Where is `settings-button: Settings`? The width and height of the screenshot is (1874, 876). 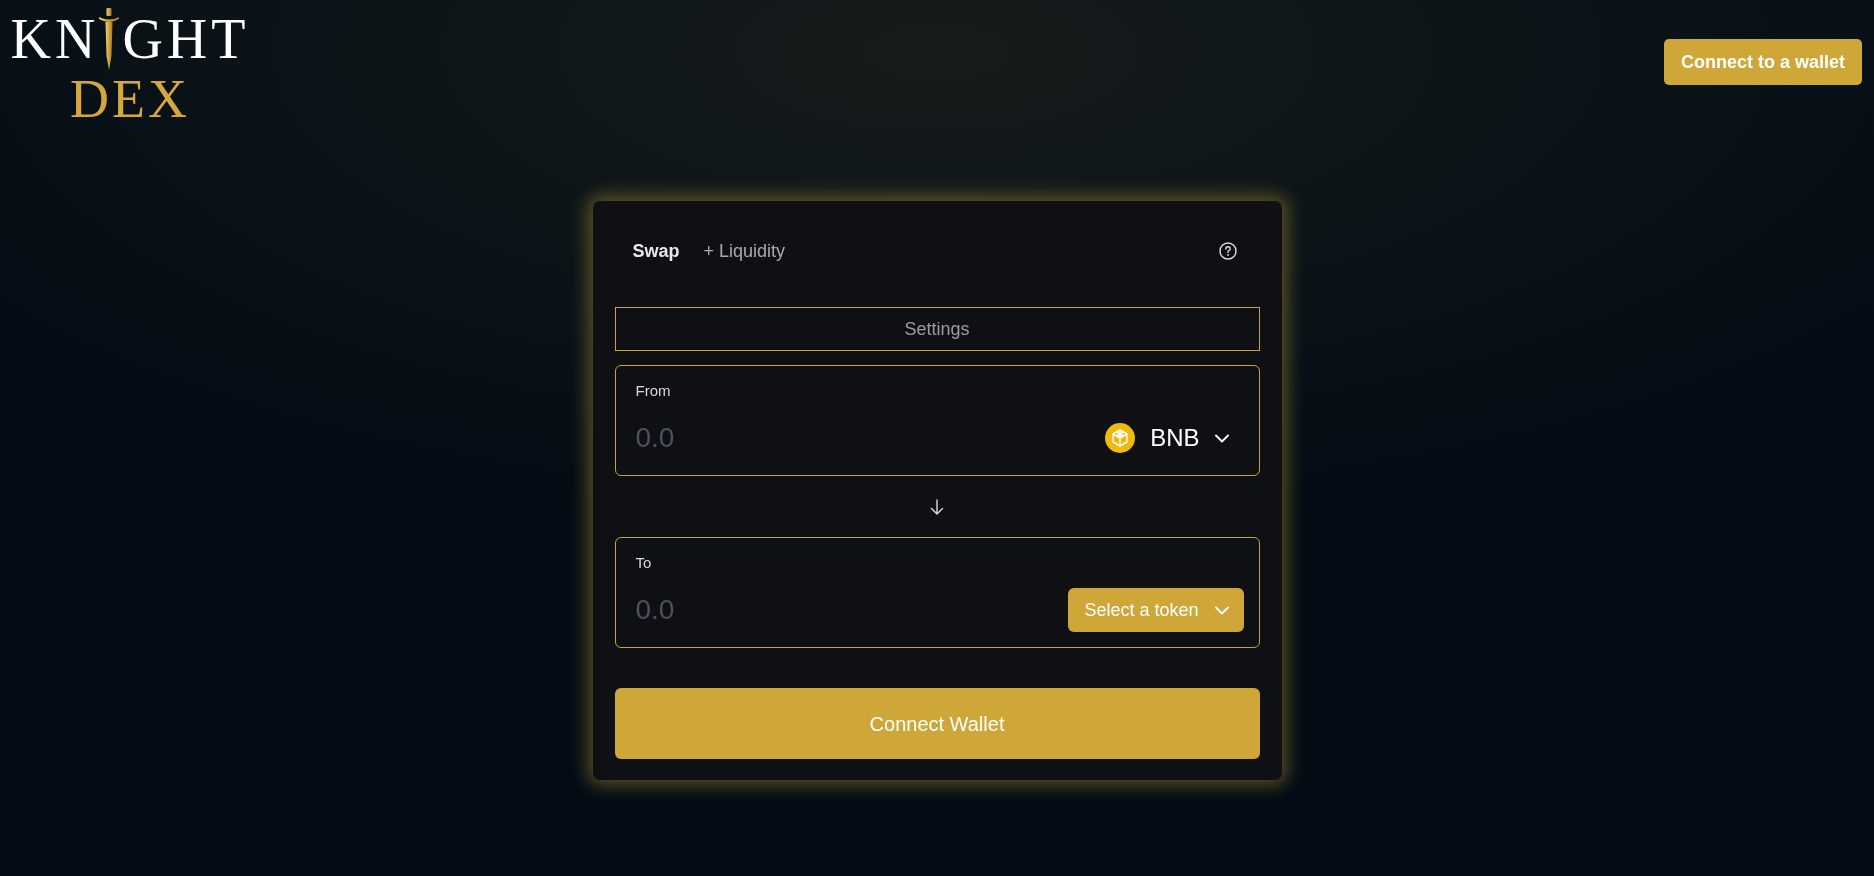 settings-button: Settings is located at coordinates (937, 329).